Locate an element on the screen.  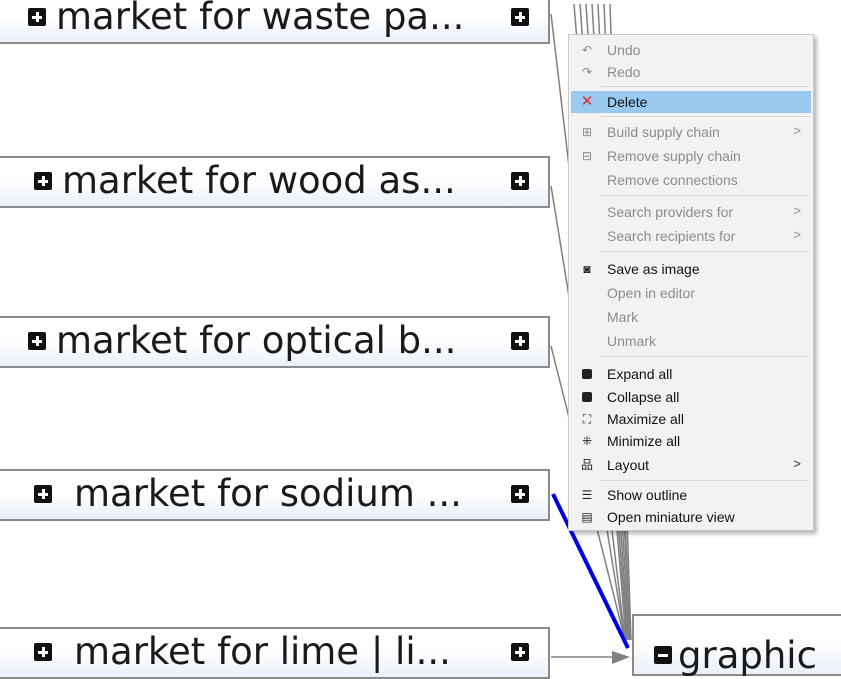
menu-item-delete: ✕ Delete is located at coordinates (691, 102).